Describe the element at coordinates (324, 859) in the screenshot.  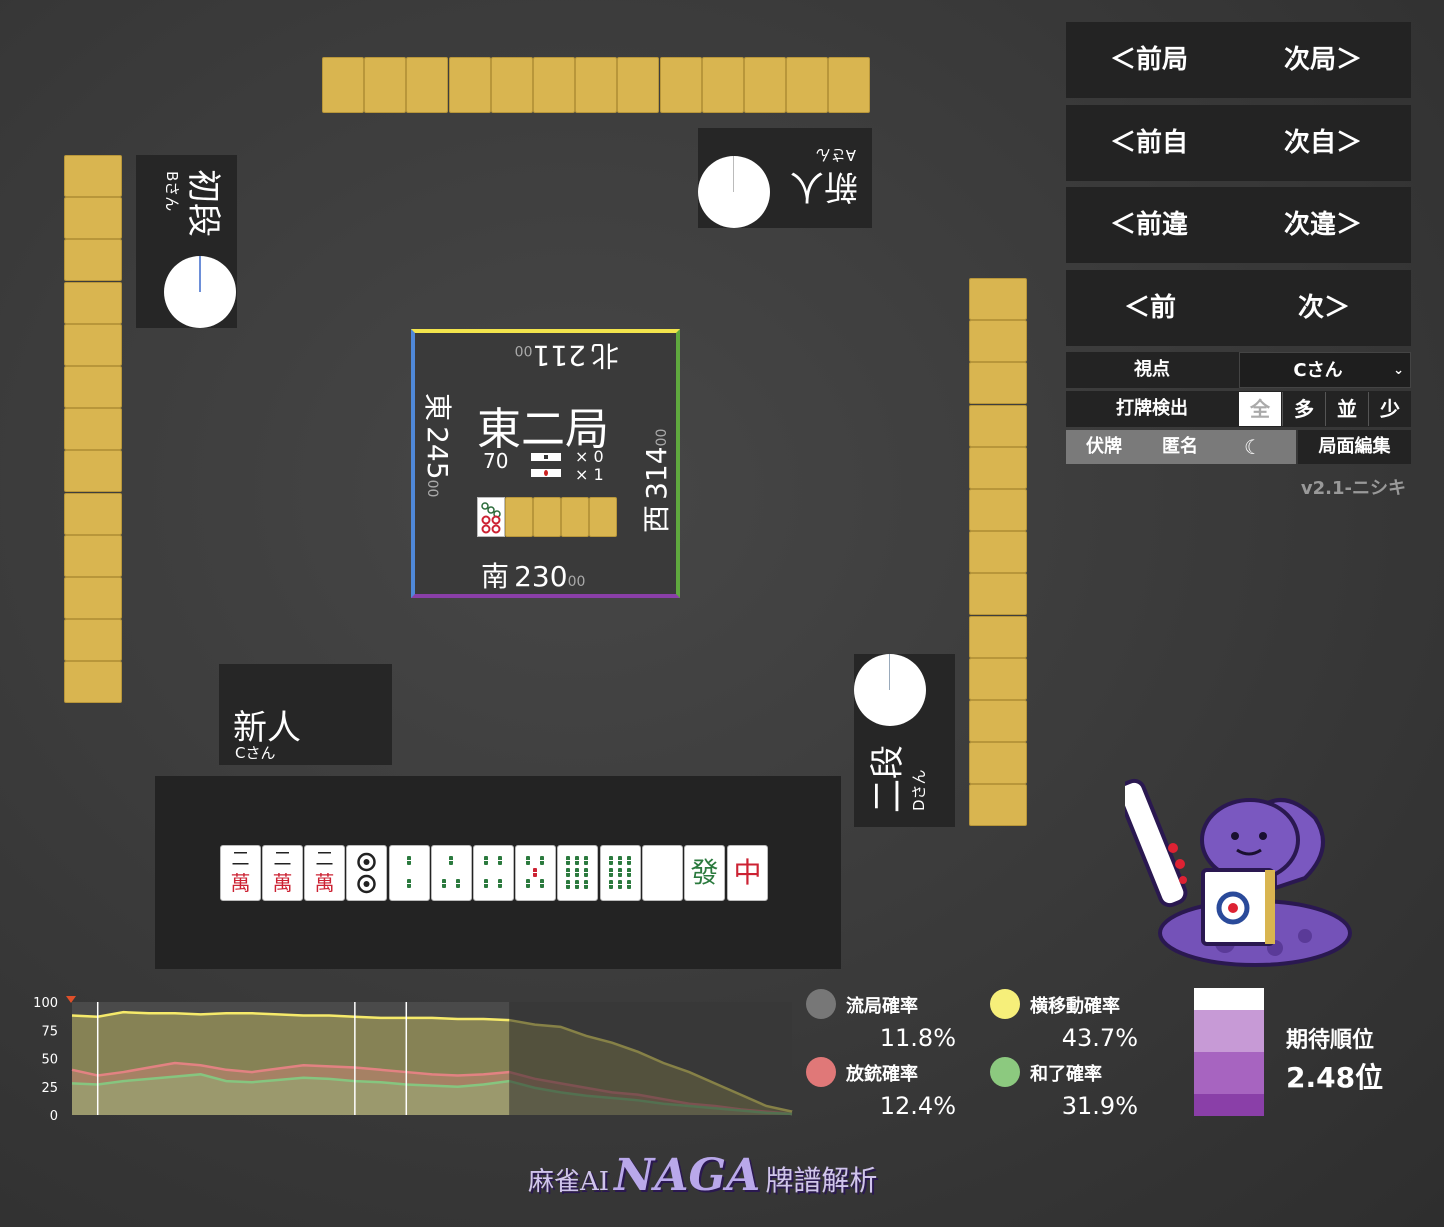
I see `man-number: 二` at that location.